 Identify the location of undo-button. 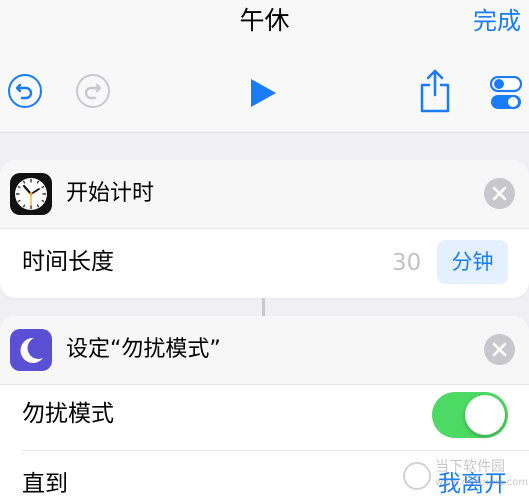
(25, 91).